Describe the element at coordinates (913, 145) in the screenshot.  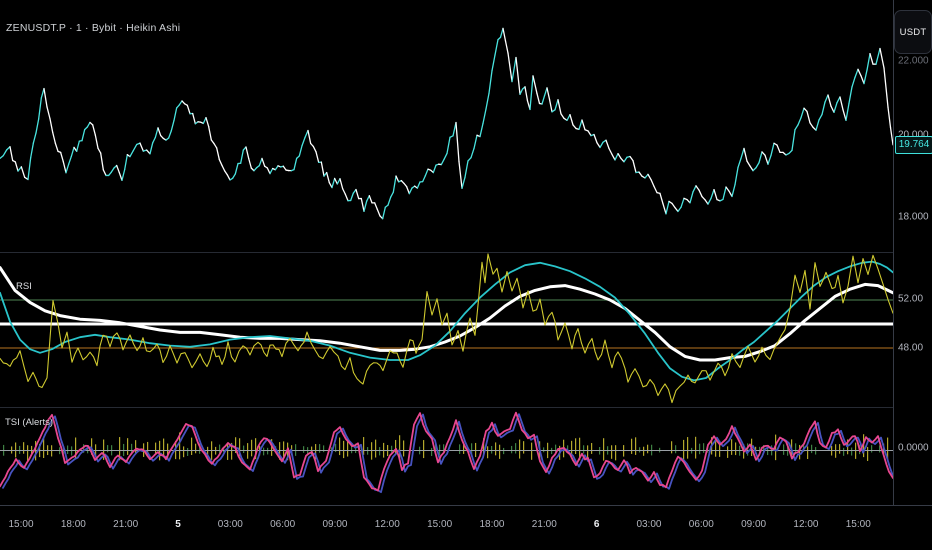
I see `last-price-badge: 19.764` at that location.